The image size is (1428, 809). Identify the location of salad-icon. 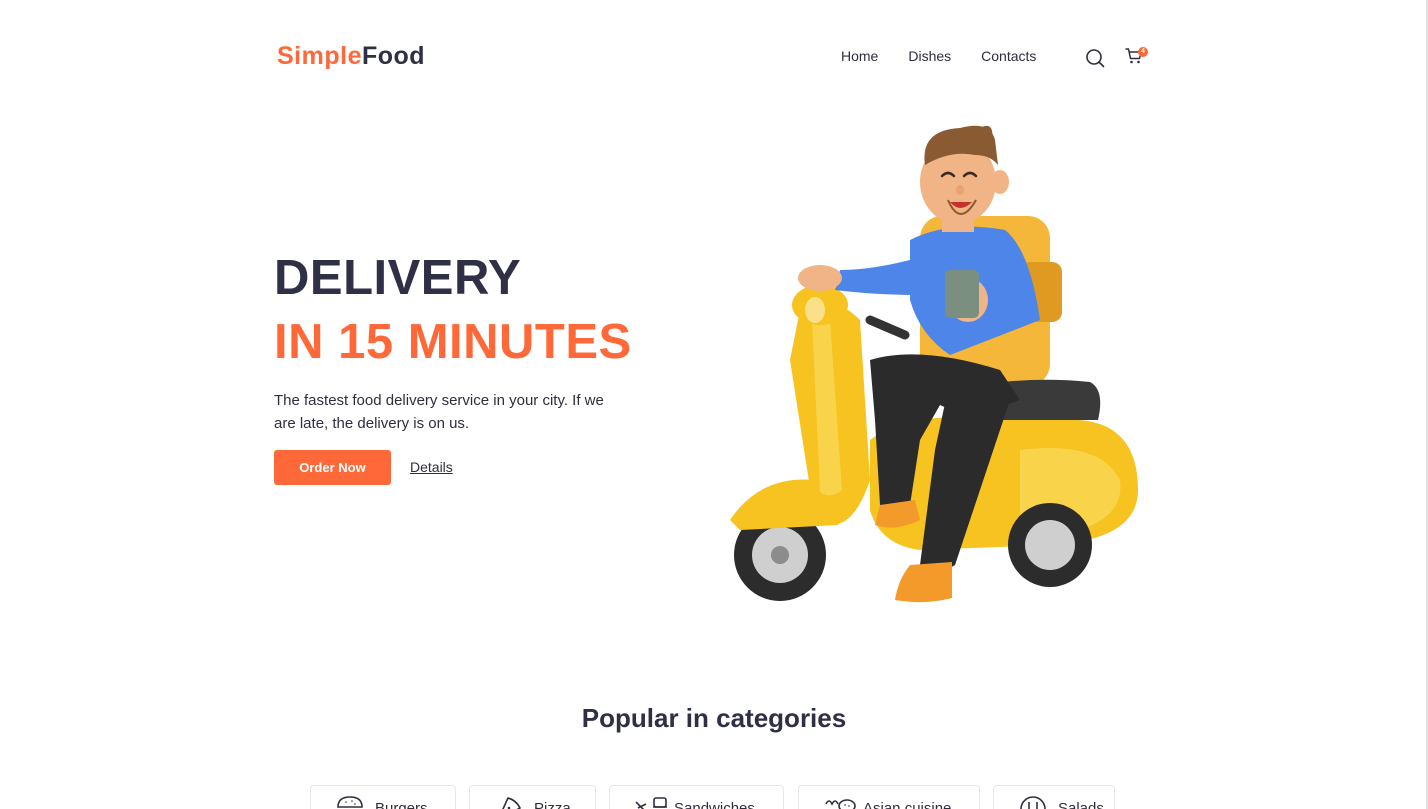
(1033, 802).